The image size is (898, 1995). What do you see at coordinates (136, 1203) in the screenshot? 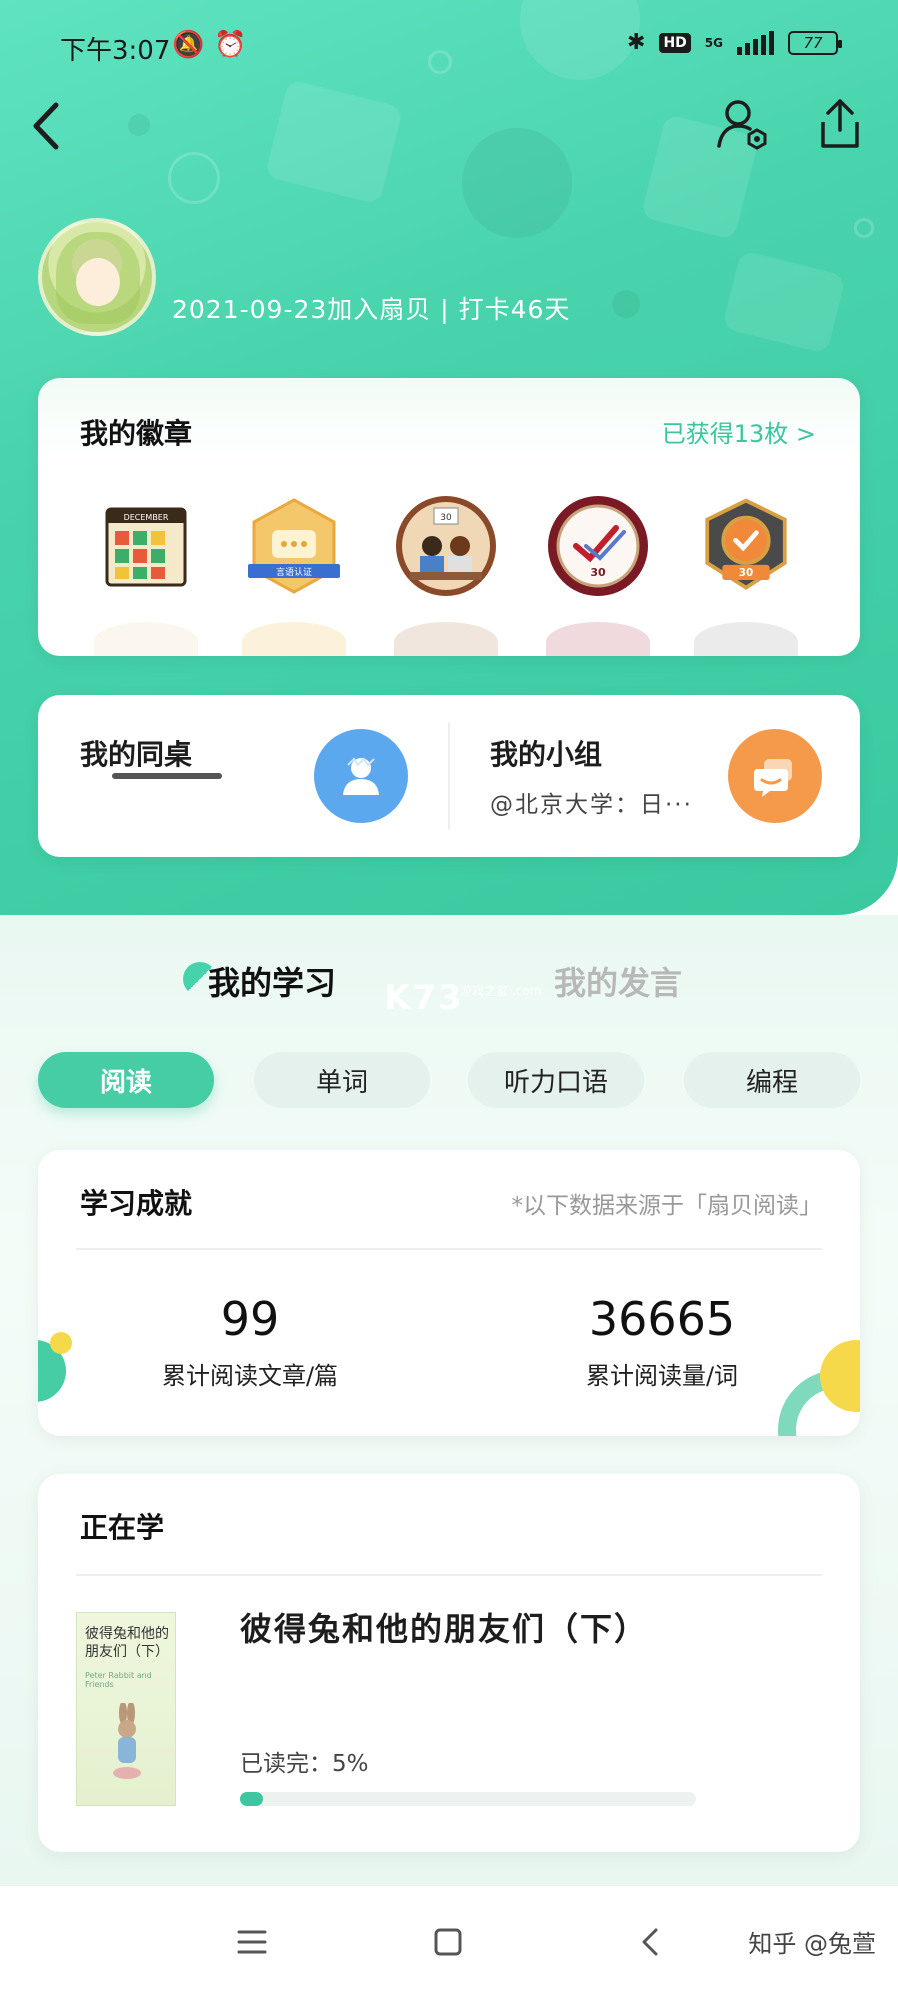
I see `achievement-title: 学习成就` at bounding box center [136, 1203].